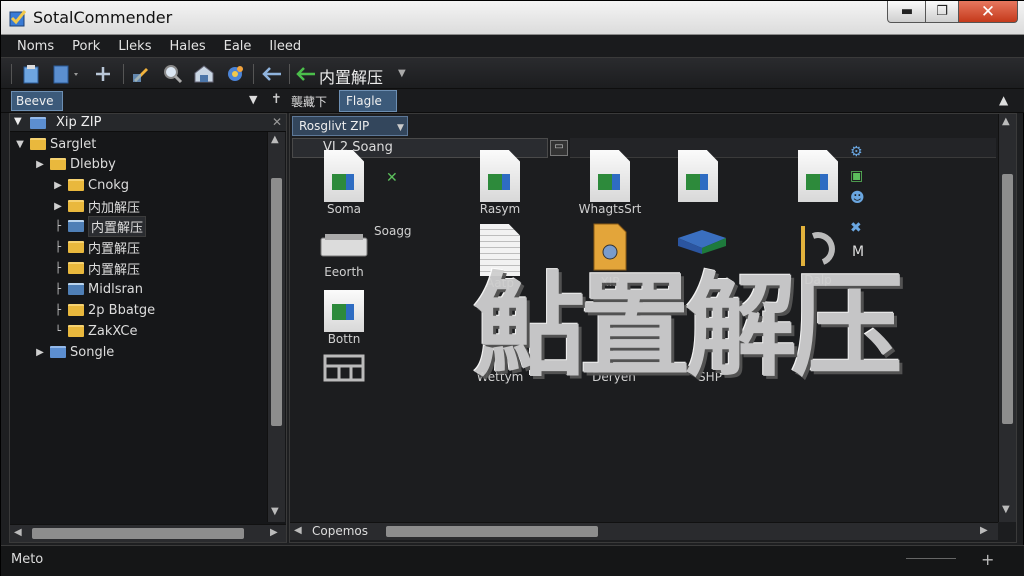 This screenshot has width=1024, height=576. Describe the element at coordinates (134, 46) in the screenshot. I see `menu-item: Lleks` at that location.